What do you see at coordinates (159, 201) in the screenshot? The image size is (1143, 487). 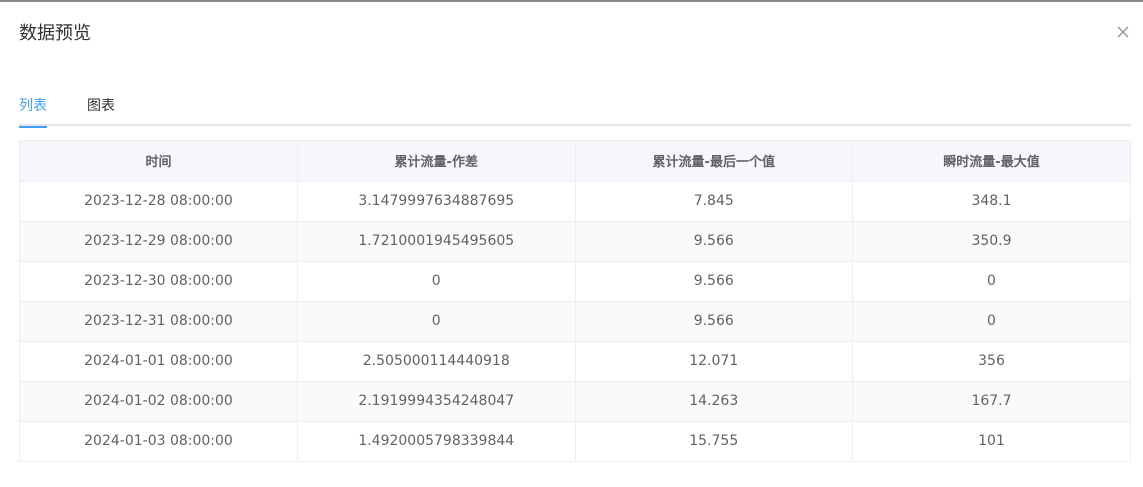 I see `table-cell: 2023-12-28 08:00:00` at bounding box center [159, 201].